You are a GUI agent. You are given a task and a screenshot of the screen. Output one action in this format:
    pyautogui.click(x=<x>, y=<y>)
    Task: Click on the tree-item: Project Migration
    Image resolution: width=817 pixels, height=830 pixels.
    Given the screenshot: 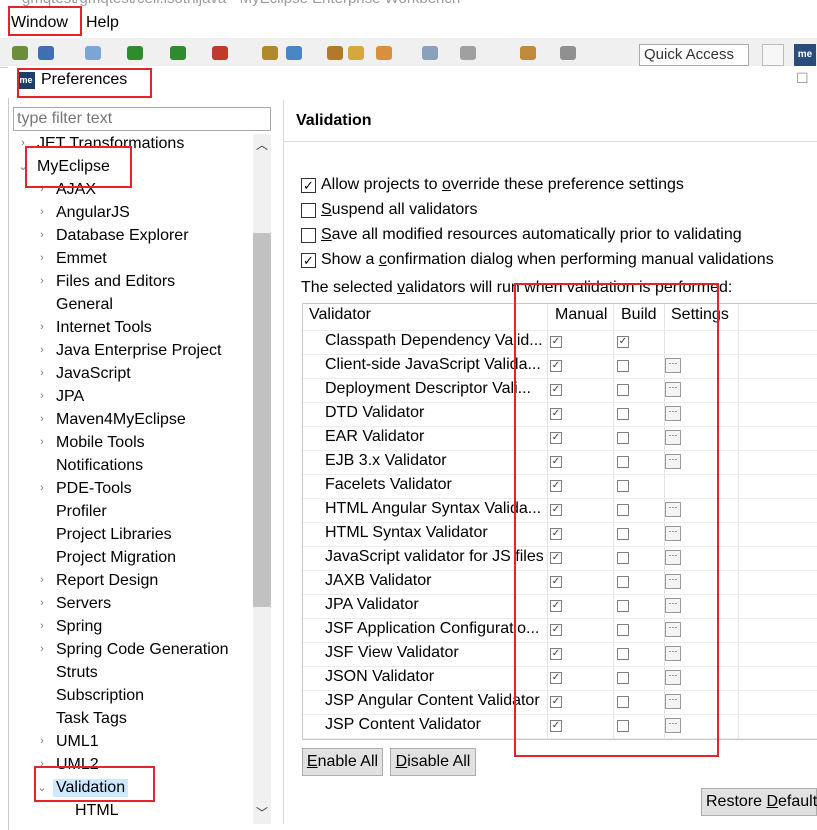 What is the action you would take?
    pyautogui.click(x=133, y=559)
    